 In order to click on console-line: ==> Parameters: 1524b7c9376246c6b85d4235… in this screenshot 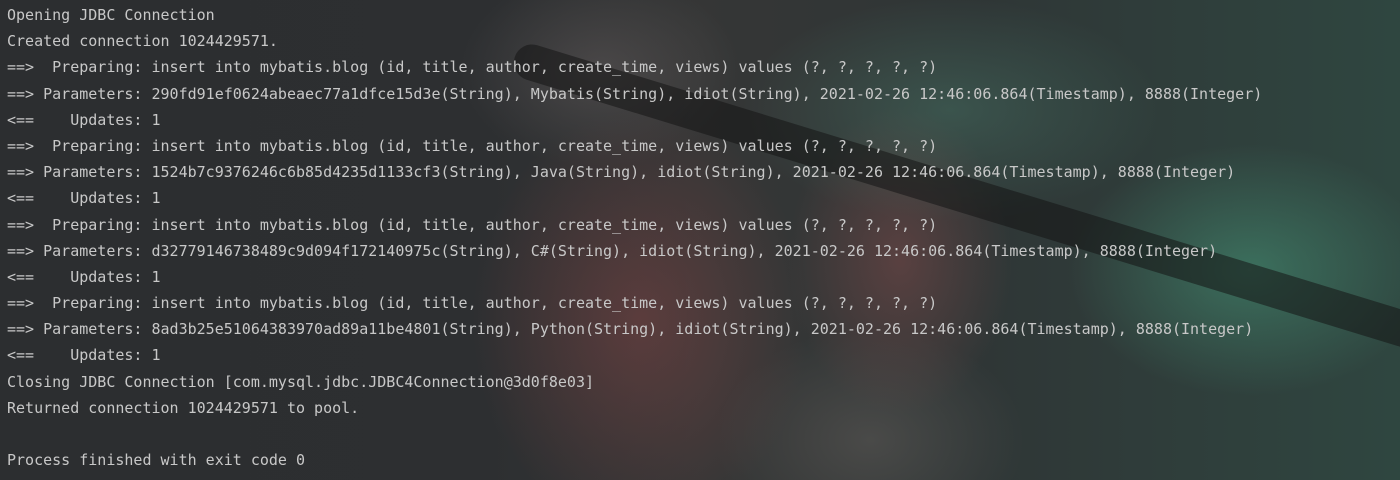, I will do `click(621, 172)`.